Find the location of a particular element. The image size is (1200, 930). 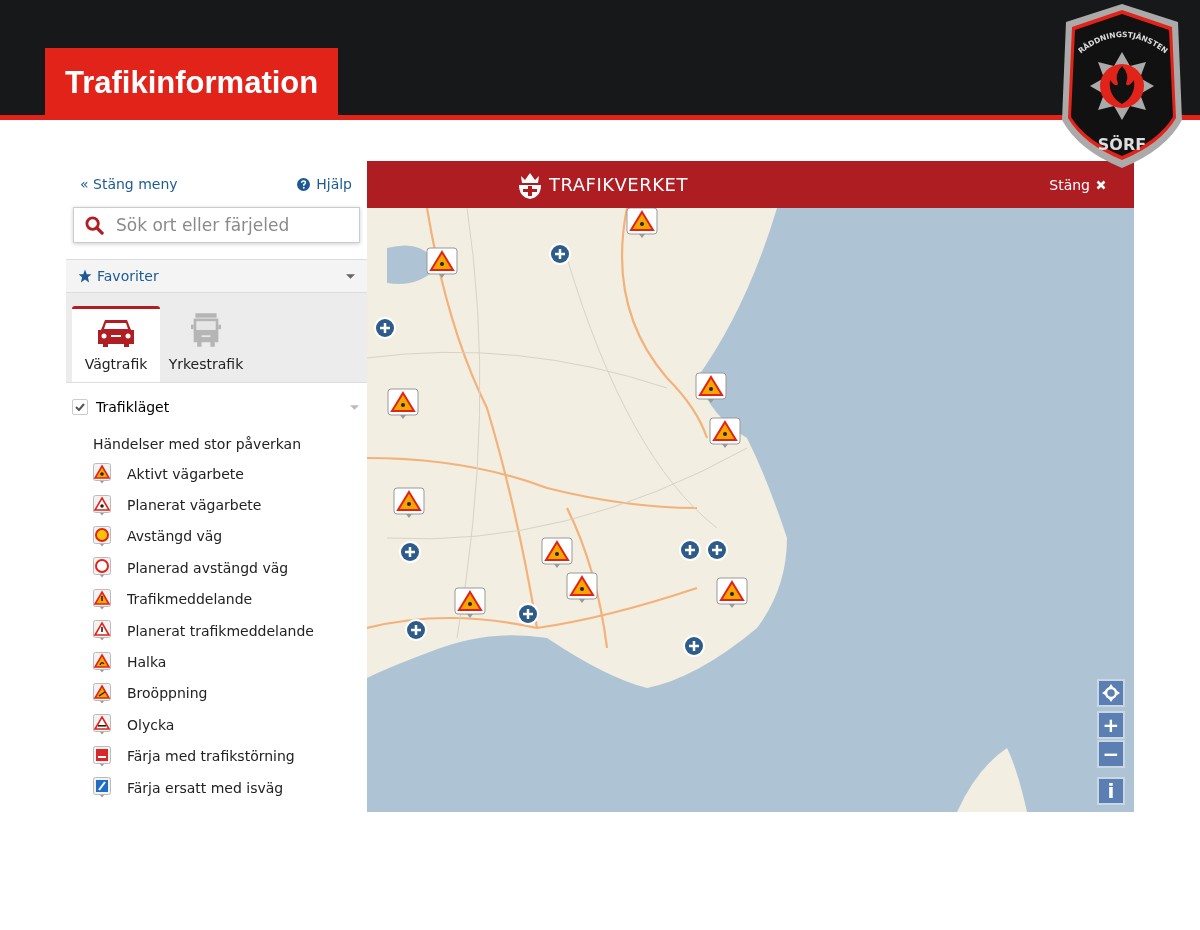

search-input: Sök ort eller färjeled is located at coordinates (231, 225).